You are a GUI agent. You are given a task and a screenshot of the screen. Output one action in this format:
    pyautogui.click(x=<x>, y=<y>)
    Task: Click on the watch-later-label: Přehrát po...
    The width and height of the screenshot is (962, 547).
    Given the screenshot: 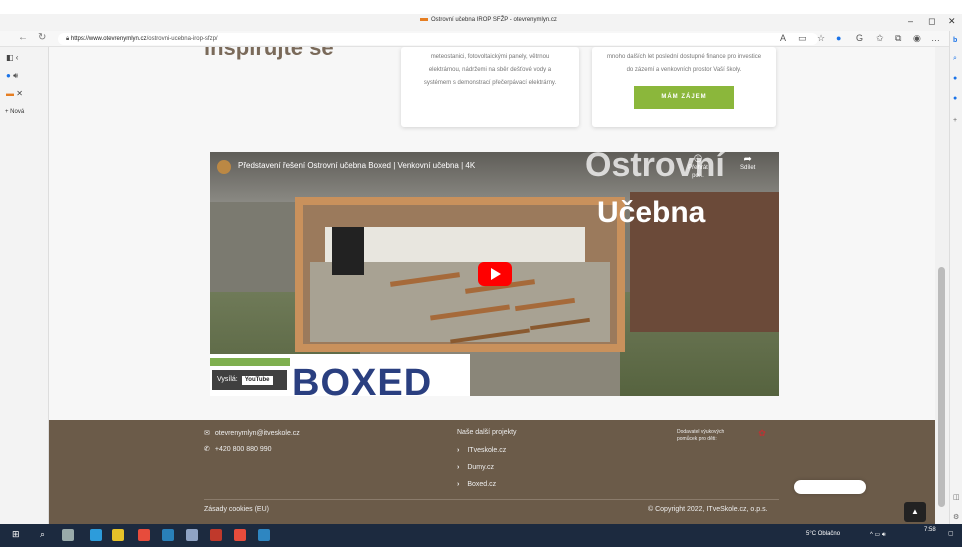 What is the action you would take?
    pyautogui.click(x=698, y=172)
    